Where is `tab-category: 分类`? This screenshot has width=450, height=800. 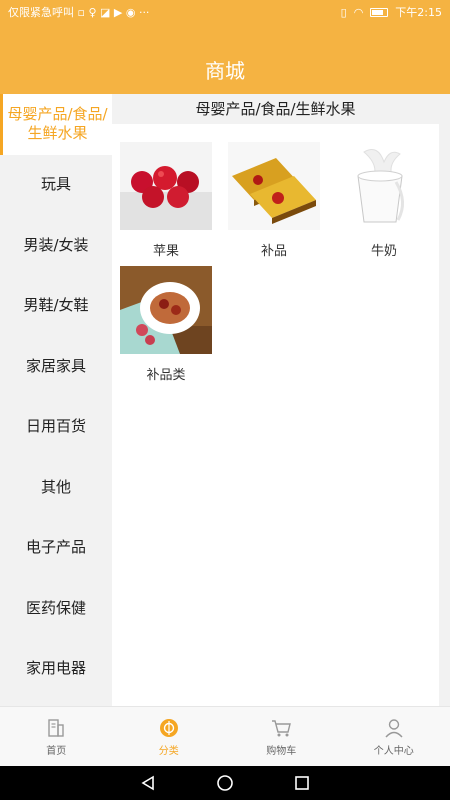 tab-category: 分类 is located at coordinates (169, 736).